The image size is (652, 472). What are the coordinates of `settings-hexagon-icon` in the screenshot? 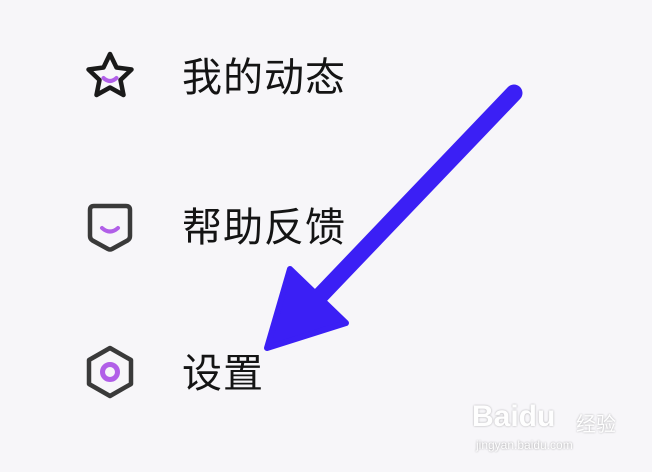 It's located at (110, 372).